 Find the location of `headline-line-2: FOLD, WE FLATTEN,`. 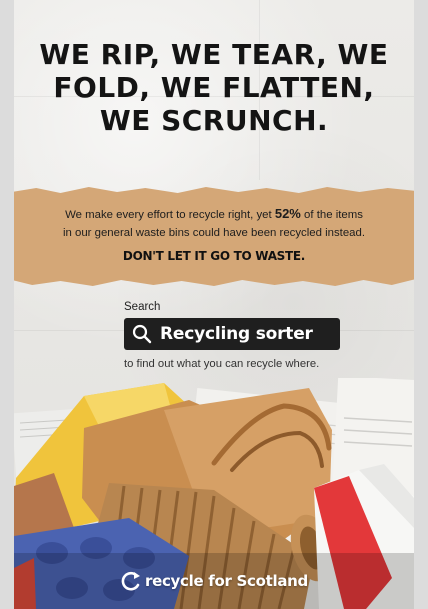

headline-line-2: FOLD, WE FLATTEN, is located at coordinates (214, 87).